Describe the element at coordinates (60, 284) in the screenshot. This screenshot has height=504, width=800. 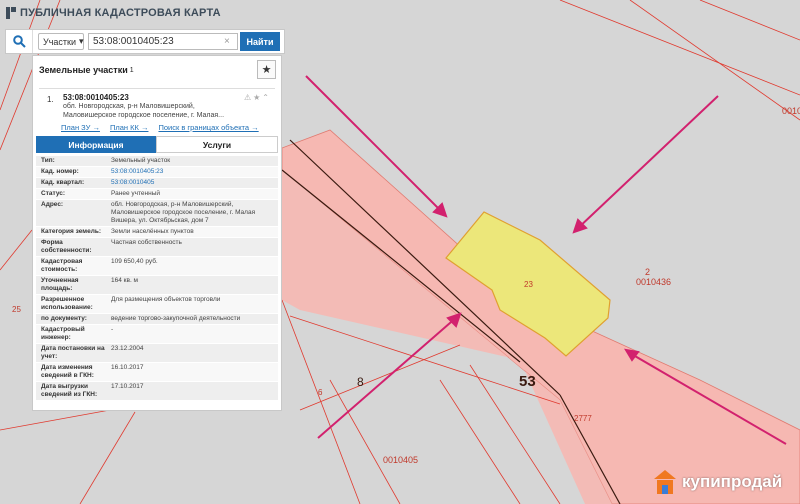
I see `row-label: Уточненная площадь:` at that location.